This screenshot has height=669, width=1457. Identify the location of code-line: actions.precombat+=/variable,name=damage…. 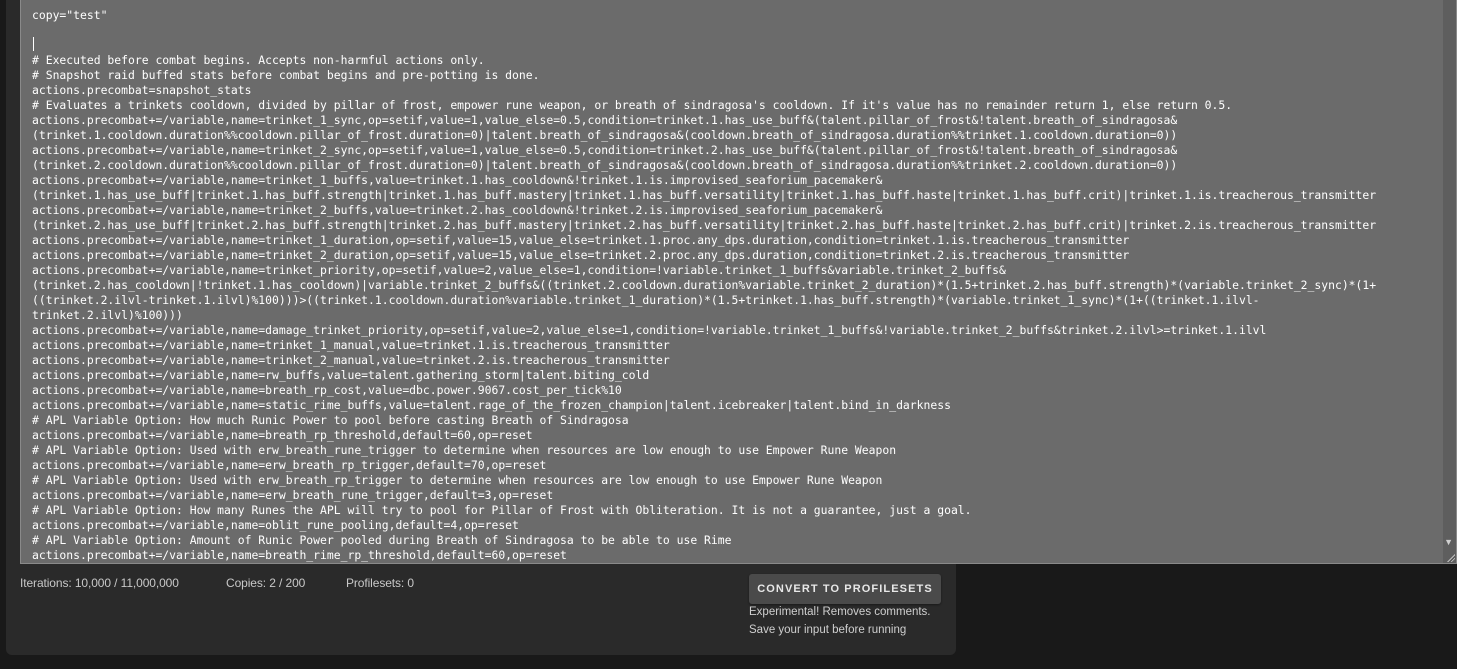
(649, 330).